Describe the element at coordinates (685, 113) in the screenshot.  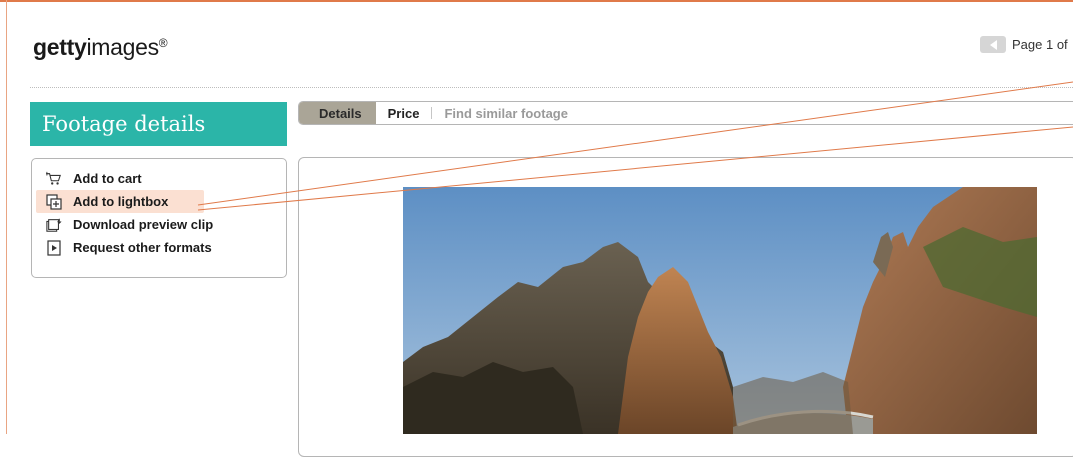
I see `tab-bar: Details Price Find similar footage` at that location.